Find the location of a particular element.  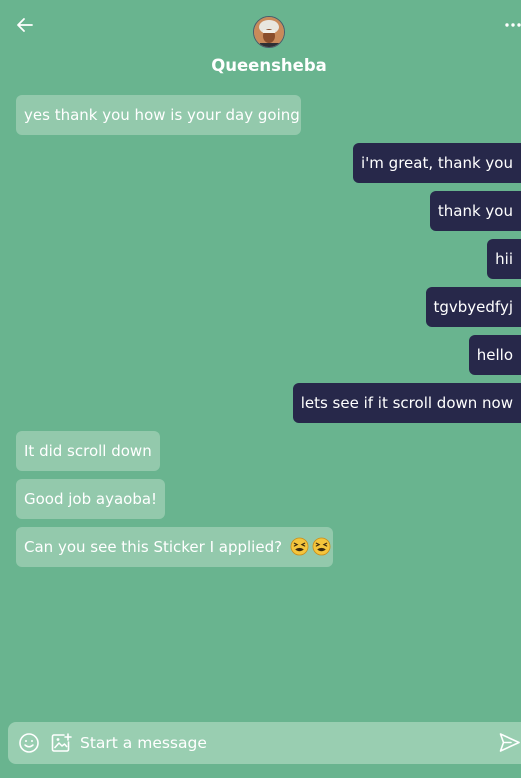

message-bubble-incoming: It did scroll down is located at coordinates (88, 451).